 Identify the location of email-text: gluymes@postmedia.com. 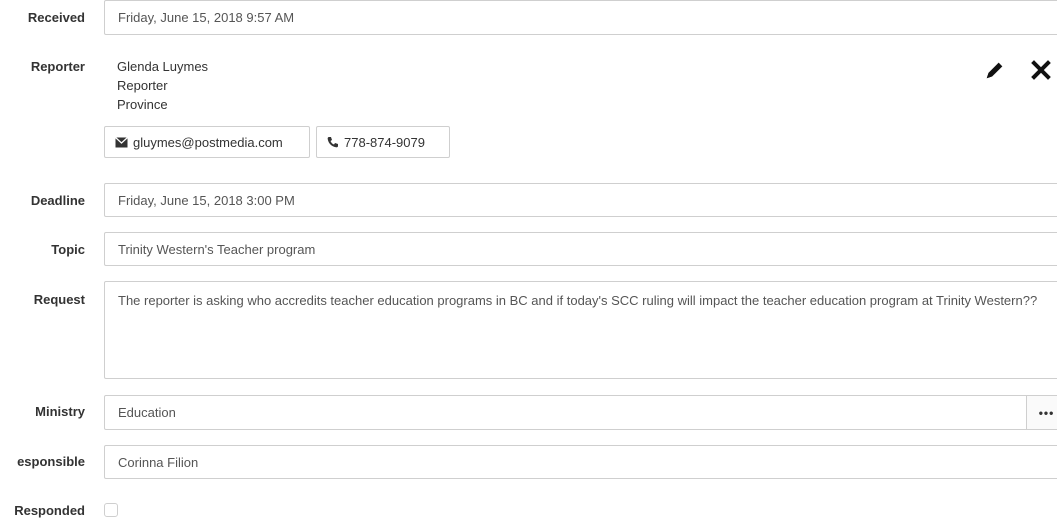
(208, 142).